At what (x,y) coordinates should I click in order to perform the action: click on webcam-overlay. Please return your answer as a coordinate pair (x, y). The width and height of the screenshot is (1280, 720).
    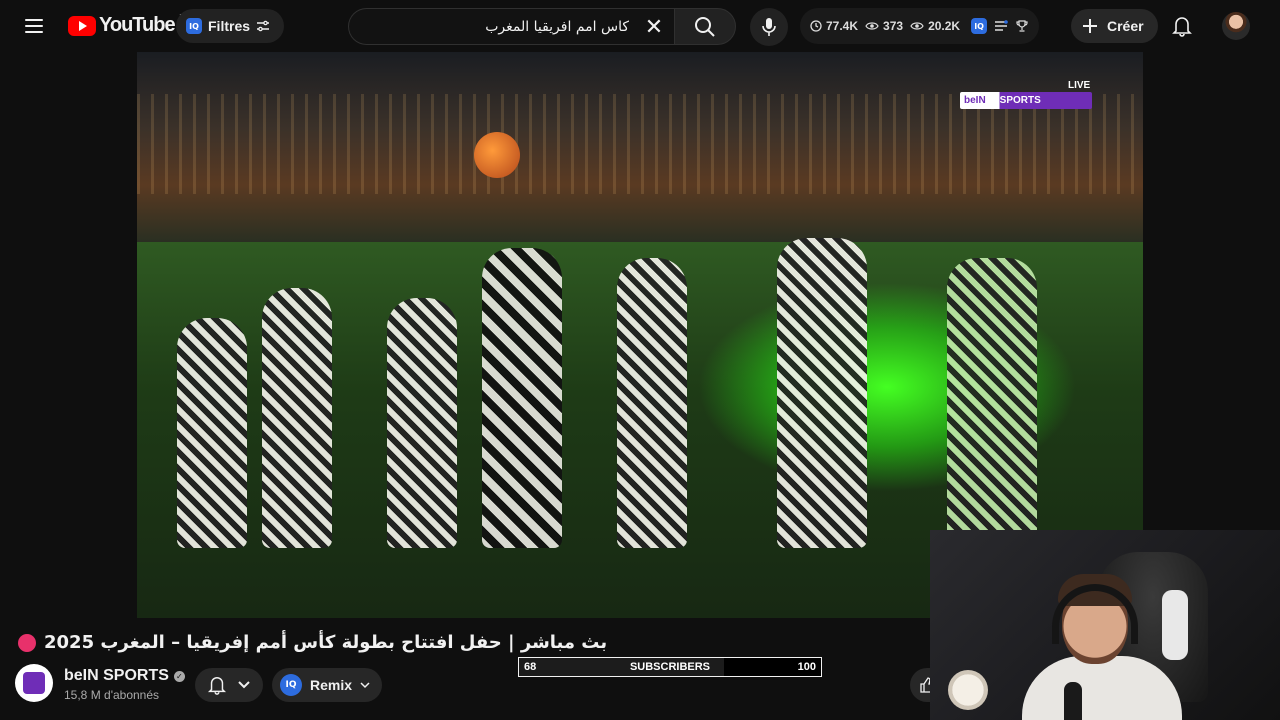
    Looking at the image, I should click on (1105, 625).